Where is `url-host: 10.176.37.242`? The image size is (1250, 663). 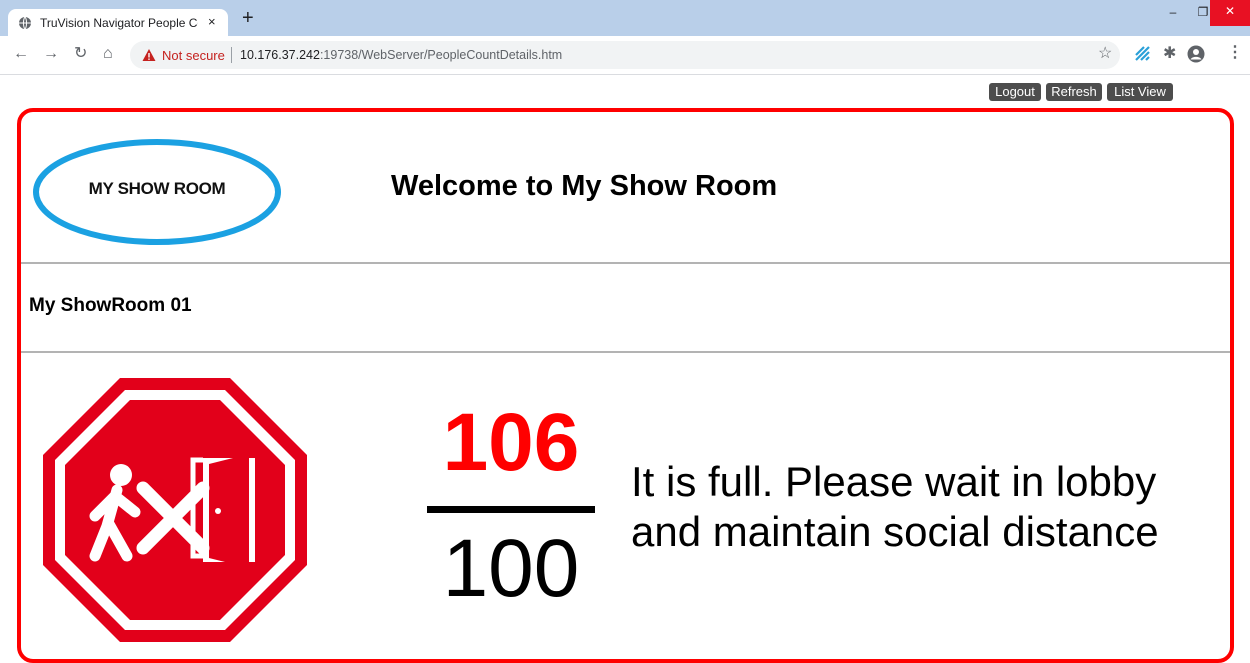
url-host: 10.176.37.242 is located at coordinates (280, 55).